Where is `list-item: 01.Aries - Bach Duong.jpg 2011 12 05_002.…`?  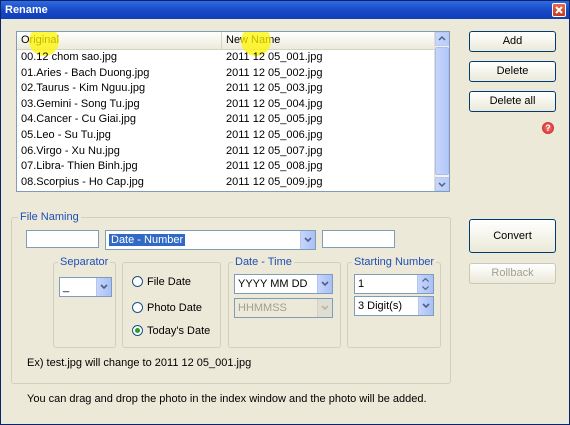 list-item: 01.Aries - Bach Duong.jpg 2011 12 05_002.… is located at coordinates (227, 74).